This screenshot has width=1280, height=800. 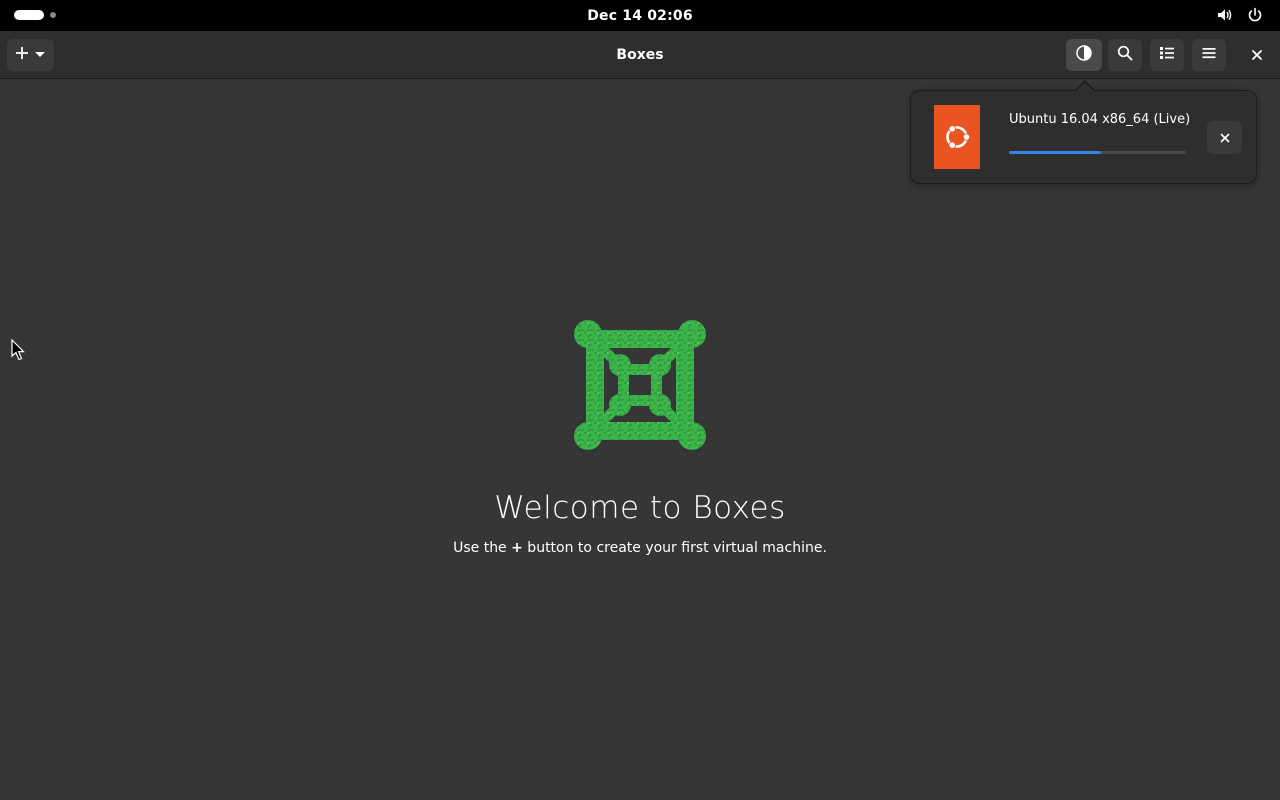 I want to click on hamburger-menu-icon, so click(x=1209, y=55).